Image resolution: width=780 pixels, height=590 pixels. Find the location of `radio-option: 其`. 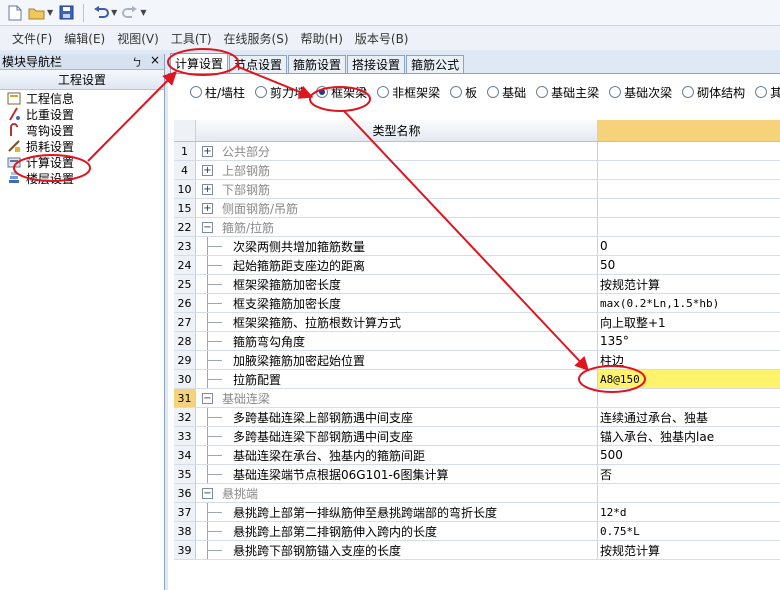

radio-option: 其 is located at coordinates (767, 92).